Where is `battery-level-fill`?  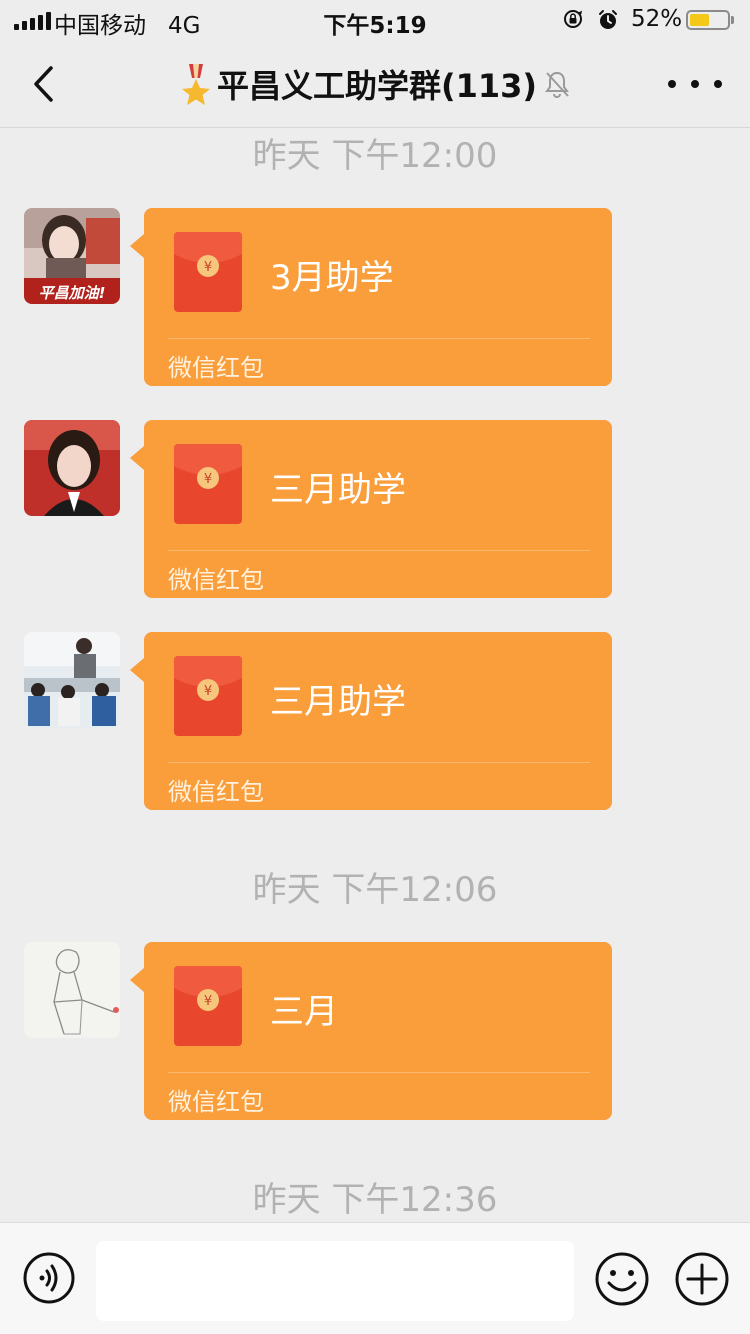
battery-level-fill is located at coordinates (699, 20).